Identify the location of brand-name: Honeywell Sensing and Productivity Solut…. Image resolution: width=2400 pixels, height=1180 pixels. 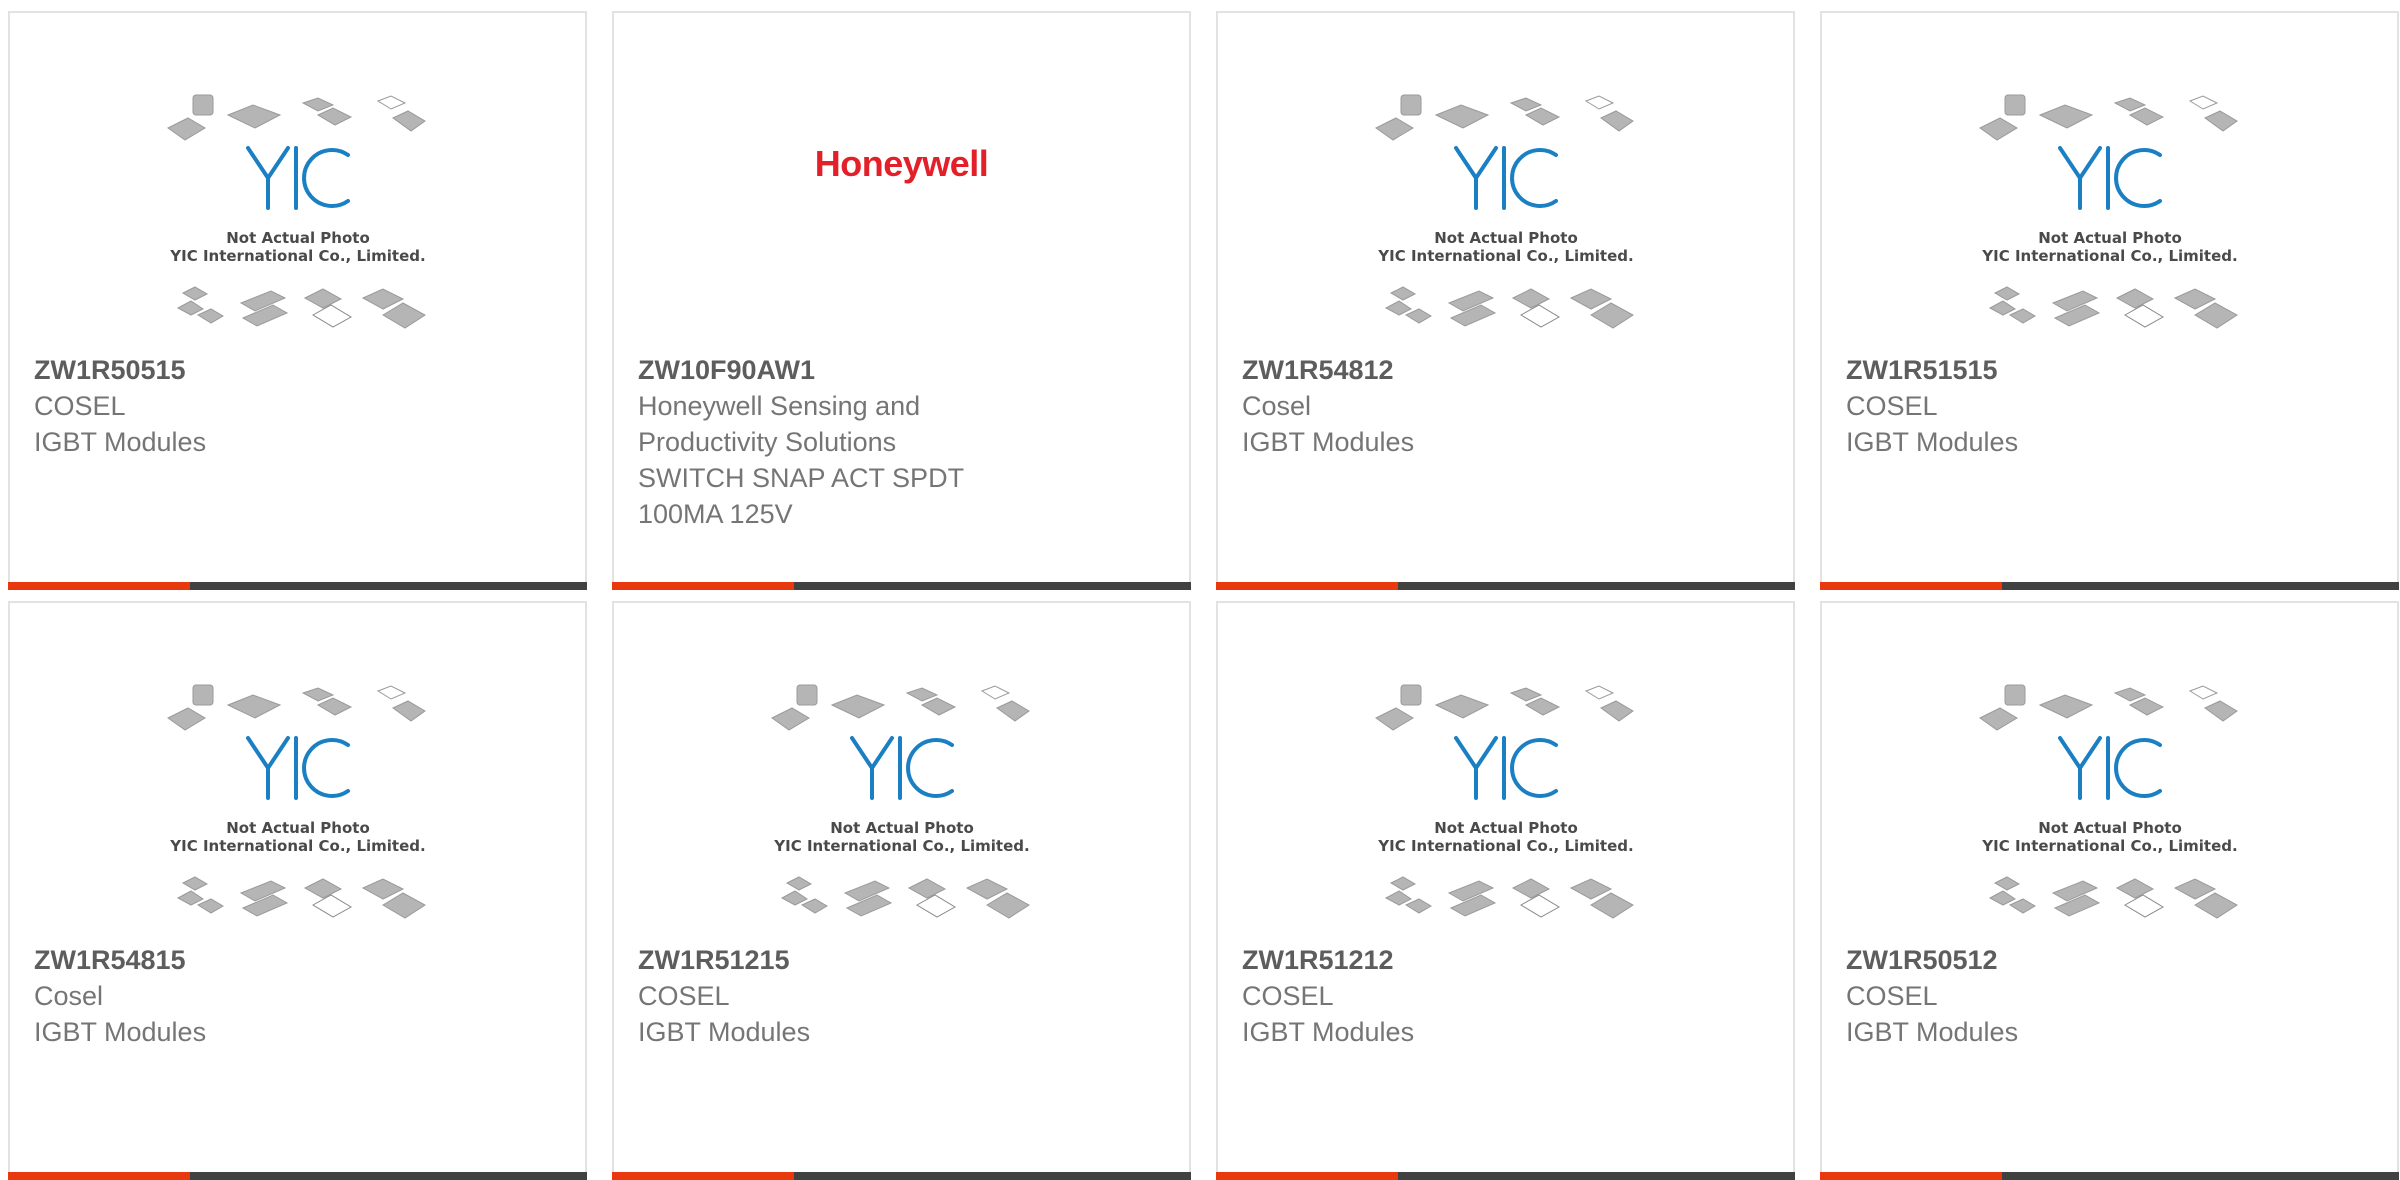
(779, 424).